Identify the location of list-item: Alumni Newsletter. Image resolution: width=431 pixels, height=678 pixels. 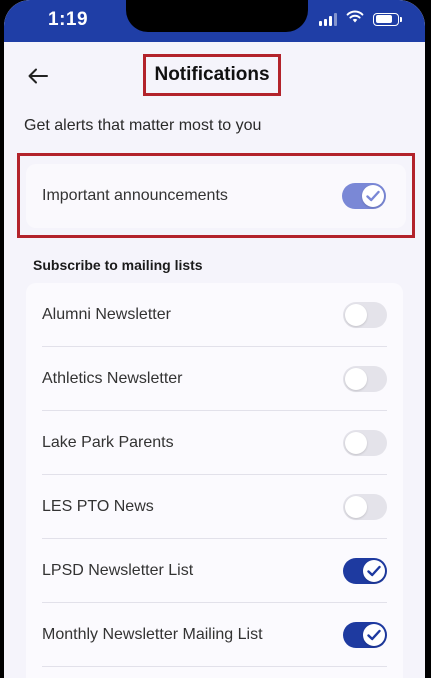
(214, 315).